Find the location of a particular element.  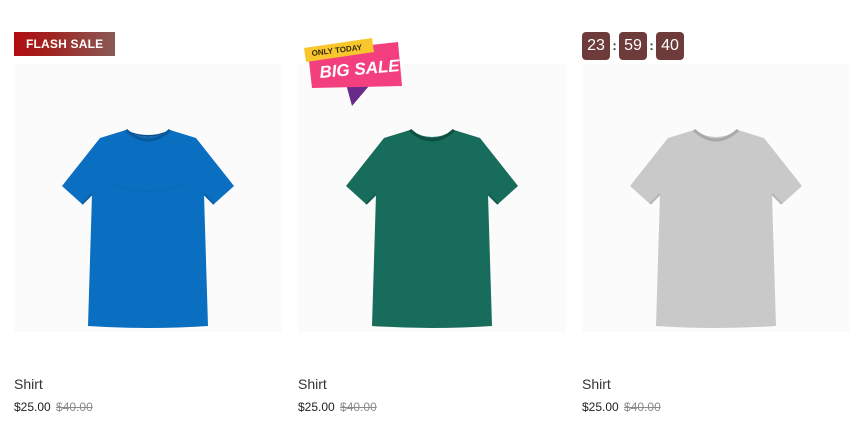

countdown-minutes: 59 is located at coordinates (633, 46).